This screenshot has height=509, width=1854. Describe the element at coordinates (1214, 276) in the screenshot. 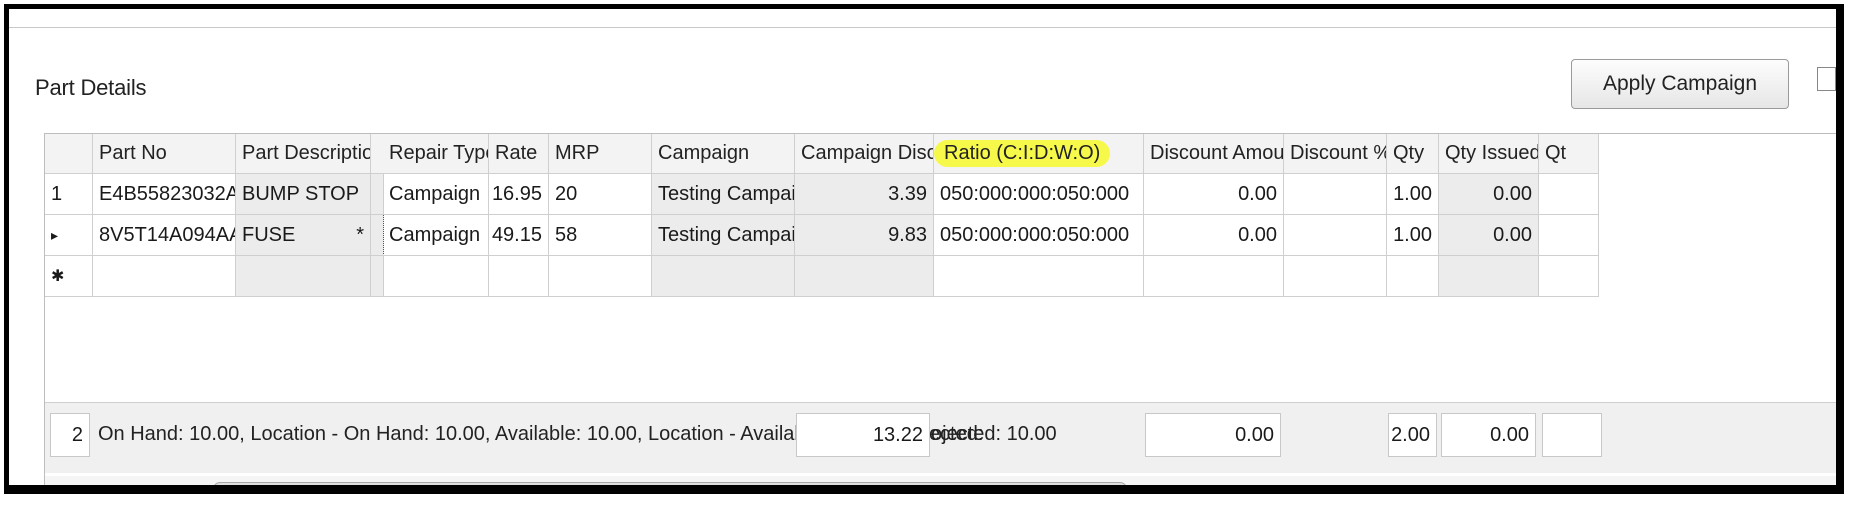

I see `new-cell-discount-amount` at that location.